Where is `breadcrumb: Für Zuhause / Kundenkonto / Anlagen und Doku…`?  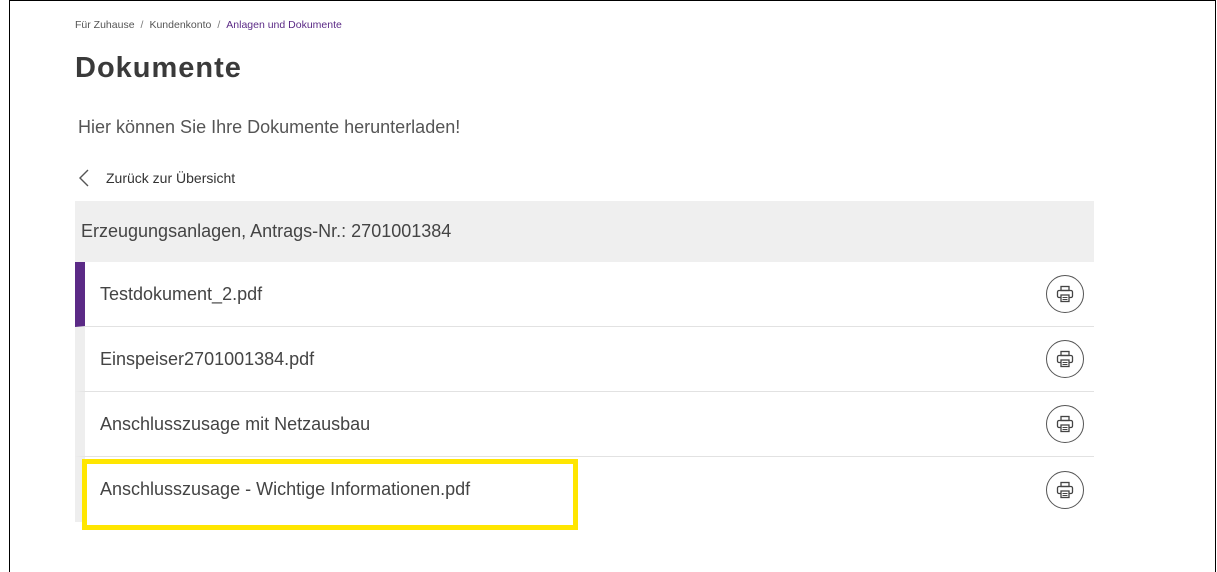
breadcrumb: Für Zuhause / Kundenkonto / Anlagen und Doku… is located at coordinates (208, 25).